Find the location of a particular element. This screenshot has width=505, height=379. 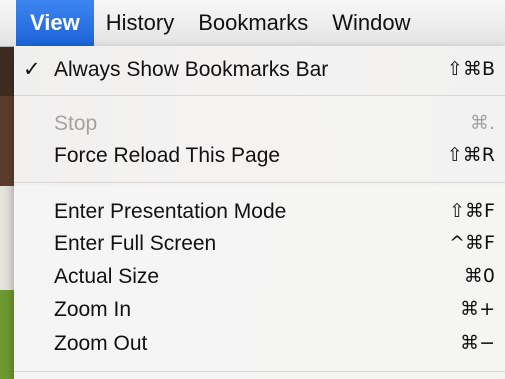

menu-item-label: Actual Size is located at coordinates (107, 276).